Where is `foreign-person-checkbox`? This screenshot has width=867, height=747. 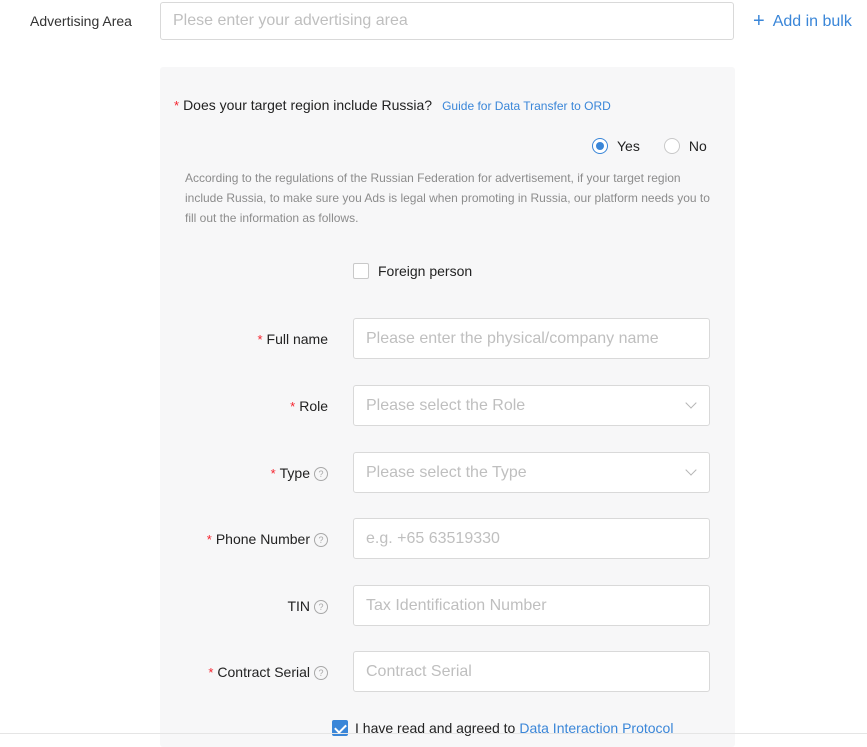
foreign-person-checkbox is located at coordinates (361, 271).